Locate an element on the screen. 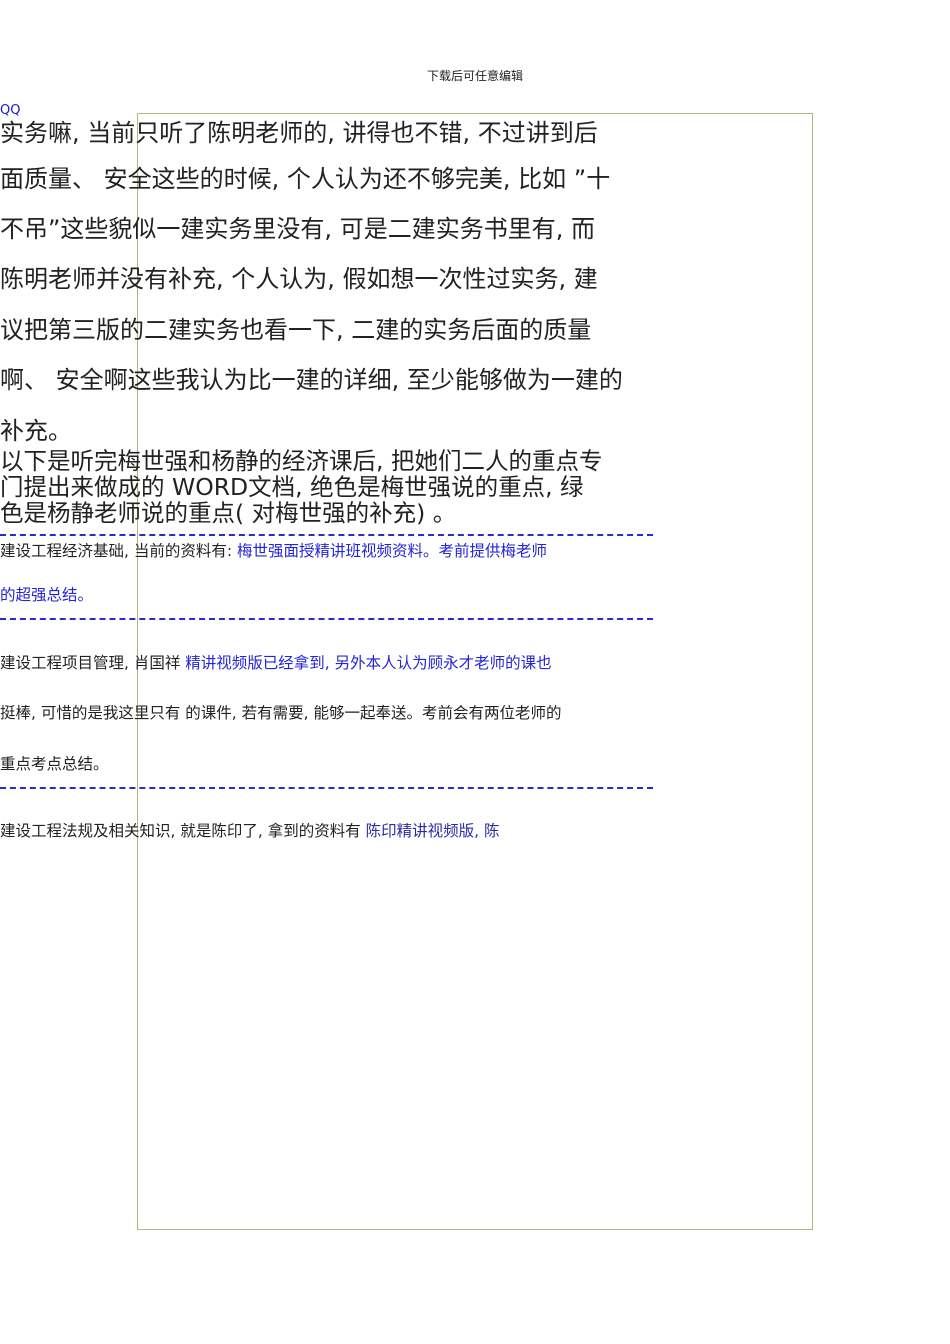 The height and width of the screenshot is (1344, 950). management-line-3: 重点考点总结。 is located at coordinates (54, 764).